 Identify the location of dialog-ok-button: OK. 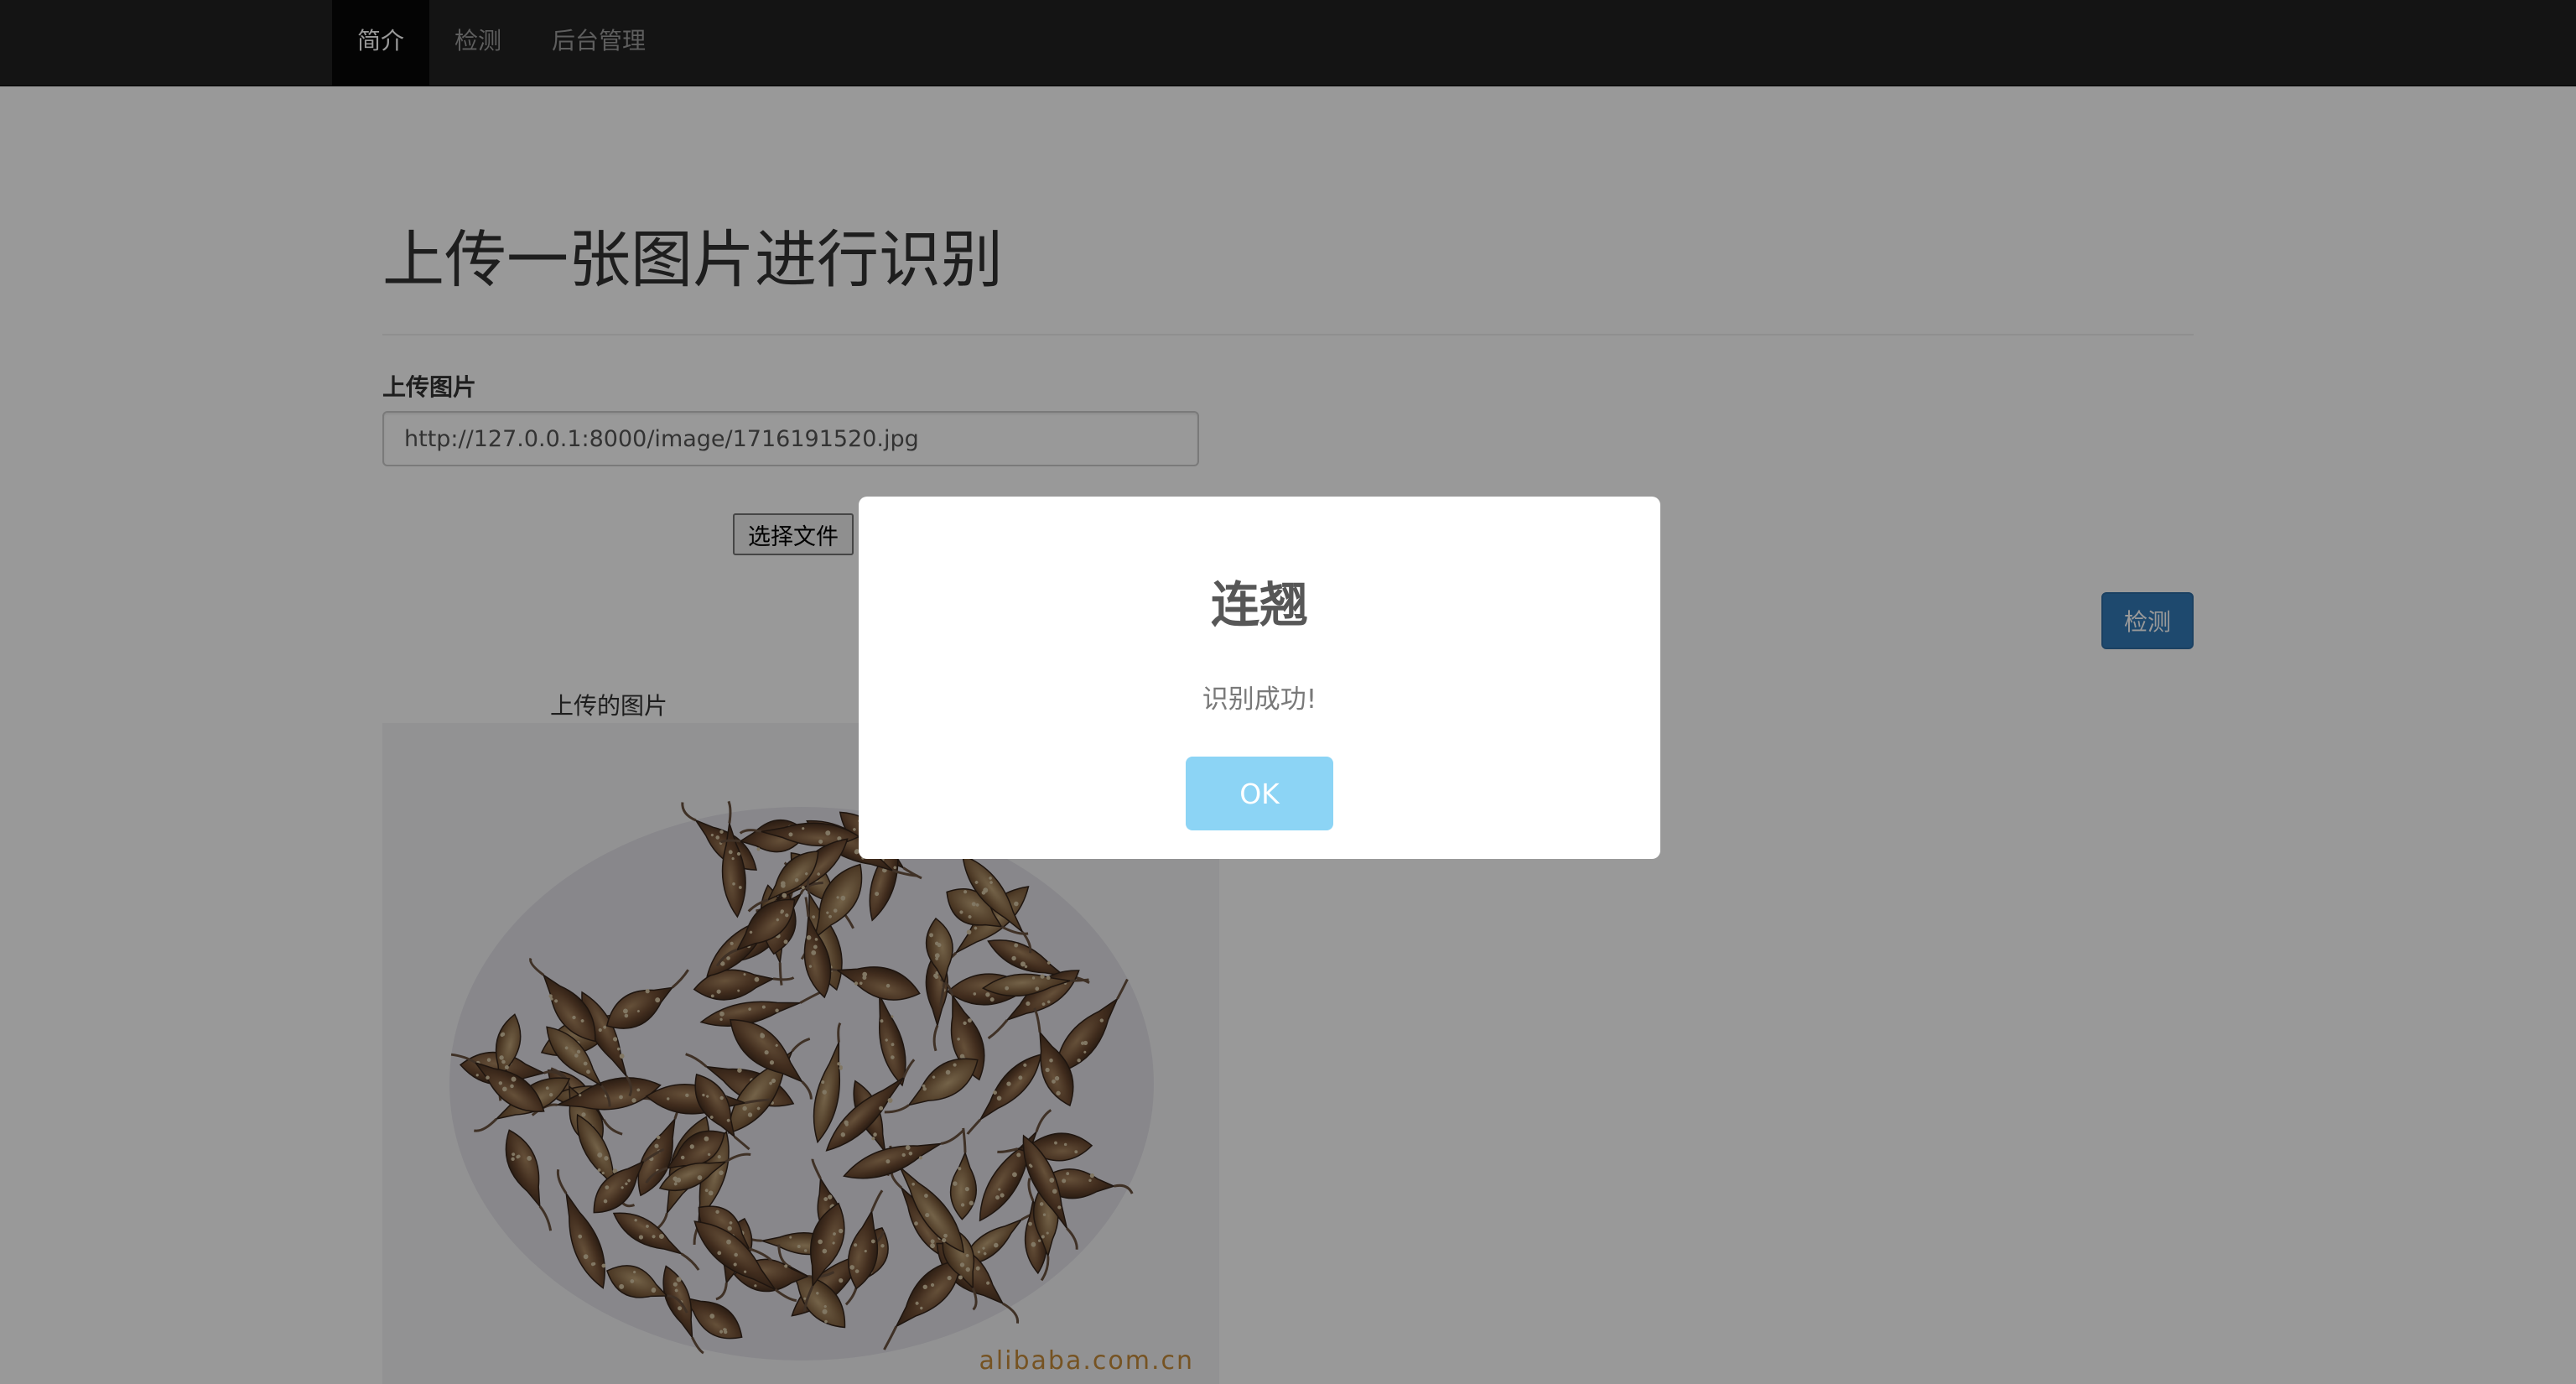
(1259, 793).